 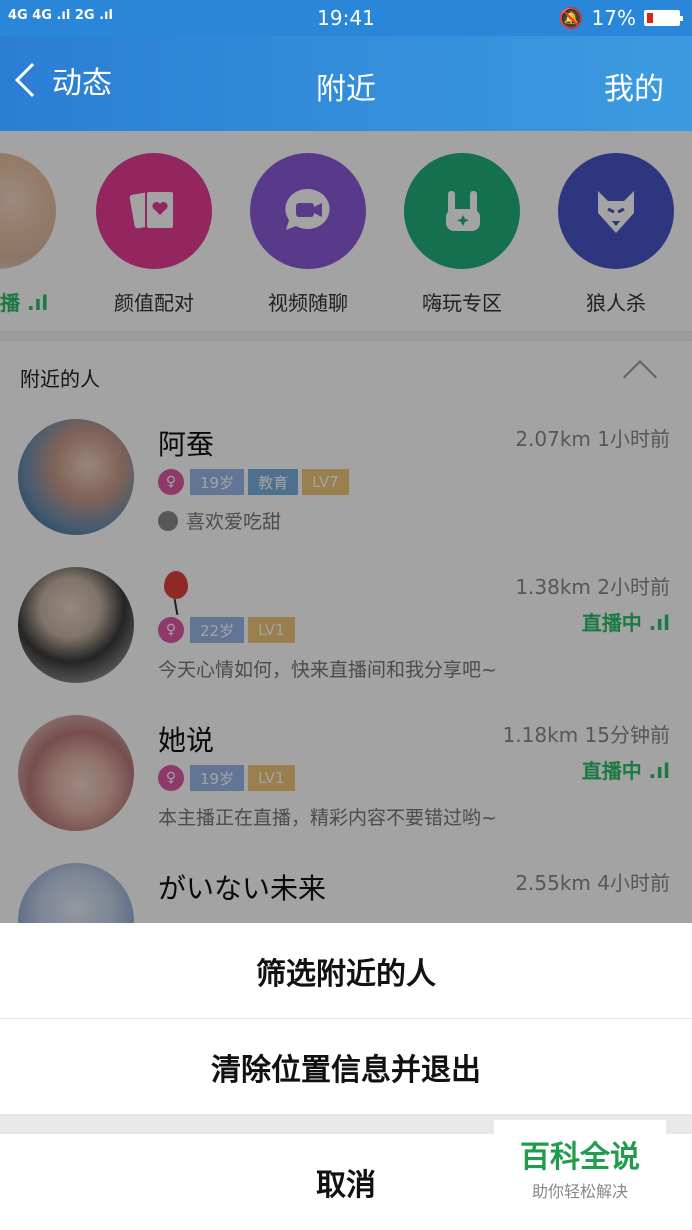 What do you see at coordinates (579, 1191) in the screenshot?
I see `watermark-subtitle: 助你轻松解决` at bounding box center [579, 1191].